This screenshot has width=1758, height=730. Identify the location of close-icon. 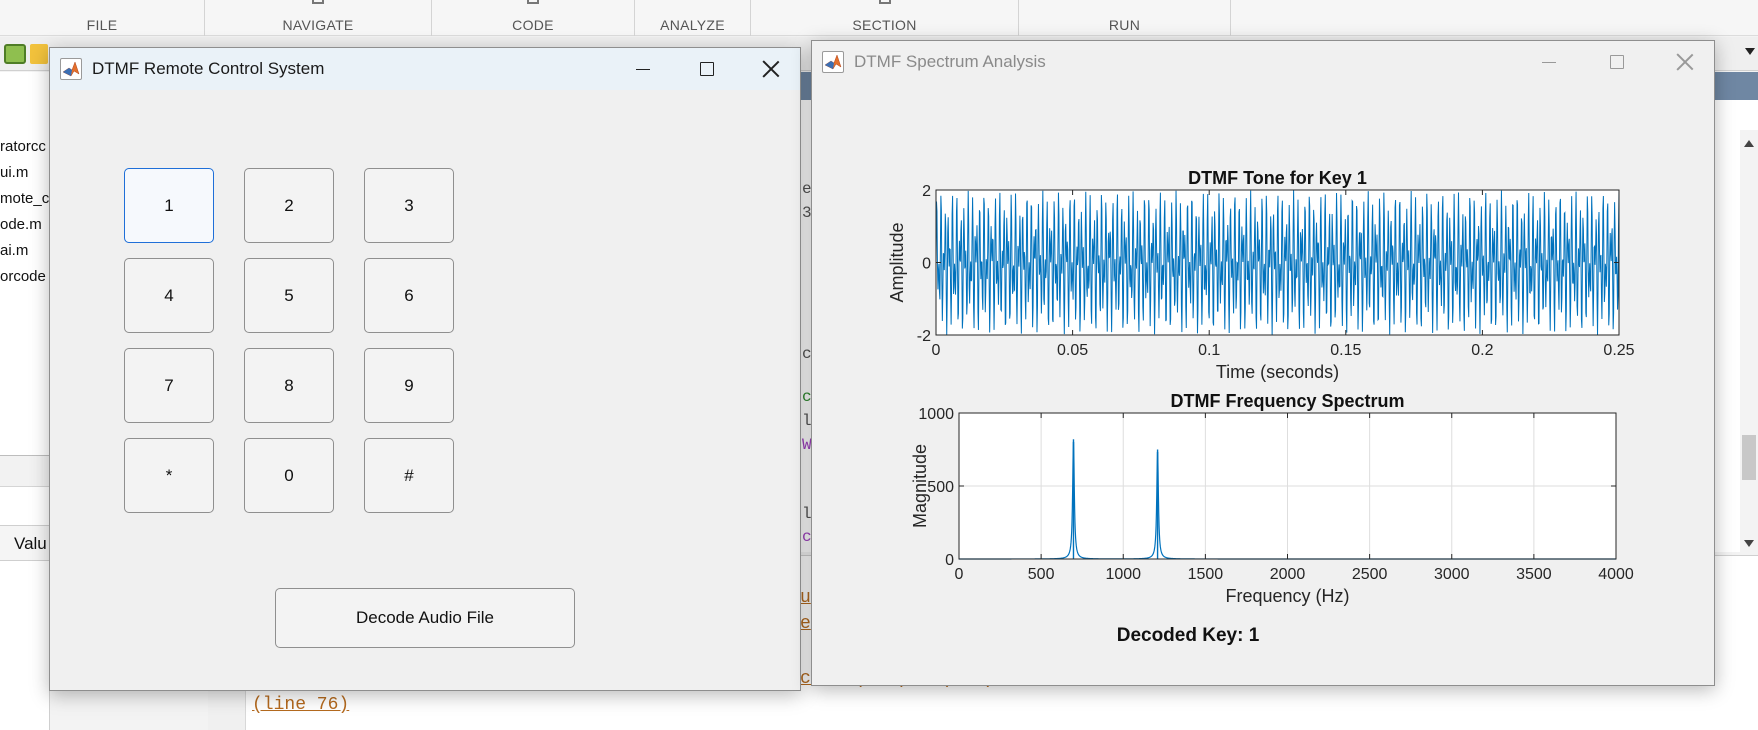
(771, 69).